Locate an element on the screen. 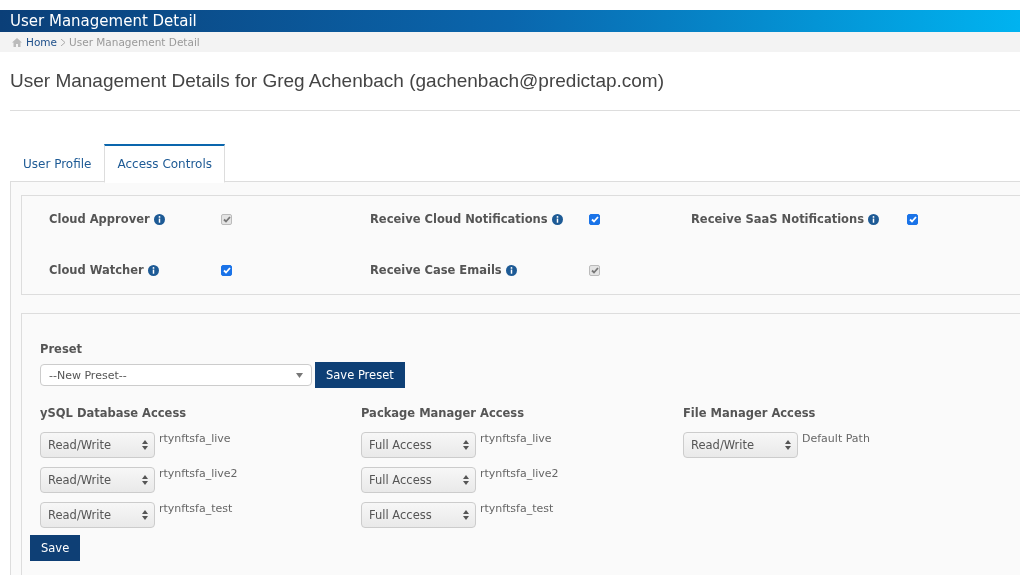 The image size is (1020, 575). permission-label: Receive Cloud Notifications is located at coordinates (459, 219).